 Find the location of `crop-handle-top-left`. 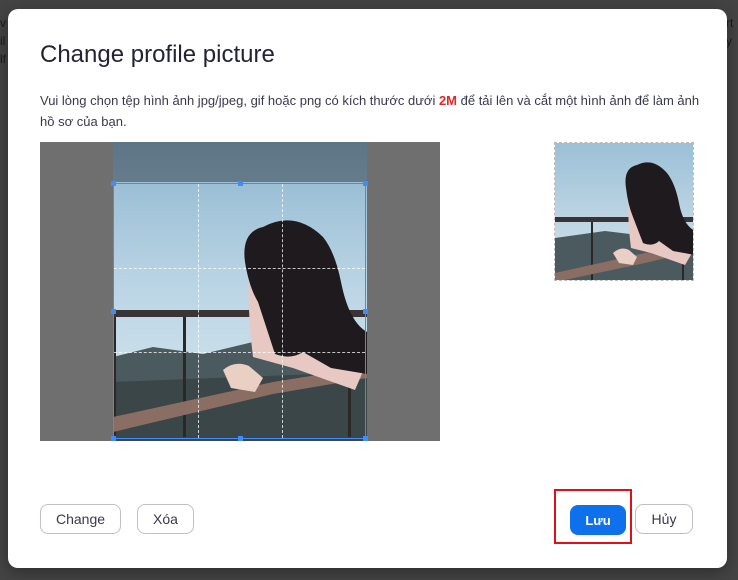

crop-handle-top-left is located at coordinates (113, 183).